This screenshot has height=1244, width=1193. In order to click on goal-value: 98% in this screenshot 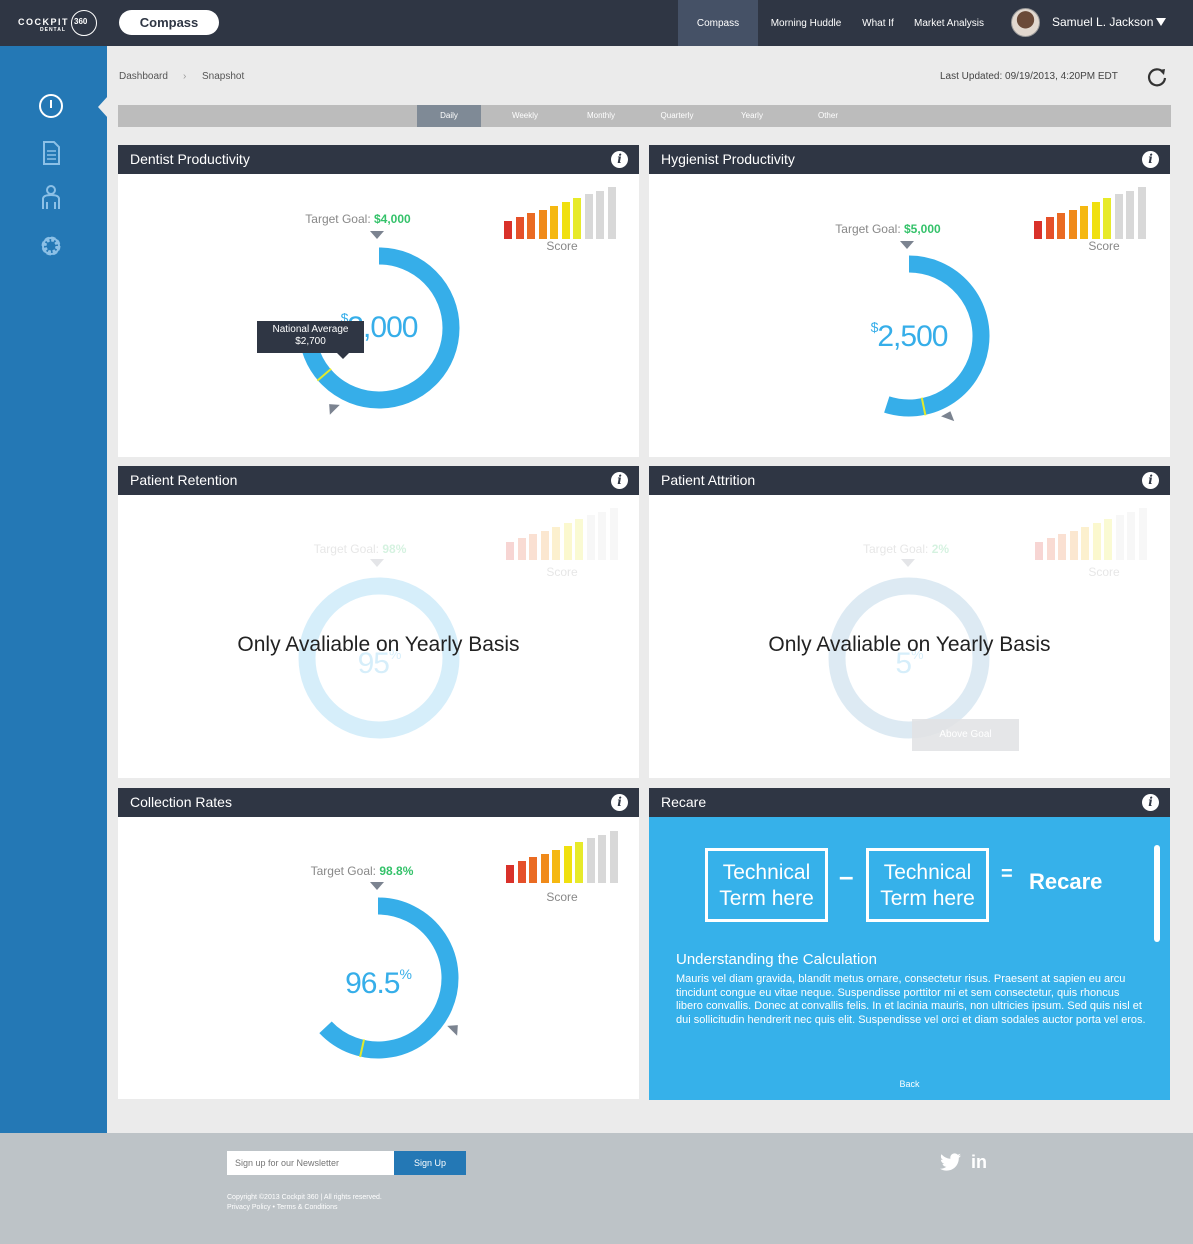, I will do `click(394, 549)`.